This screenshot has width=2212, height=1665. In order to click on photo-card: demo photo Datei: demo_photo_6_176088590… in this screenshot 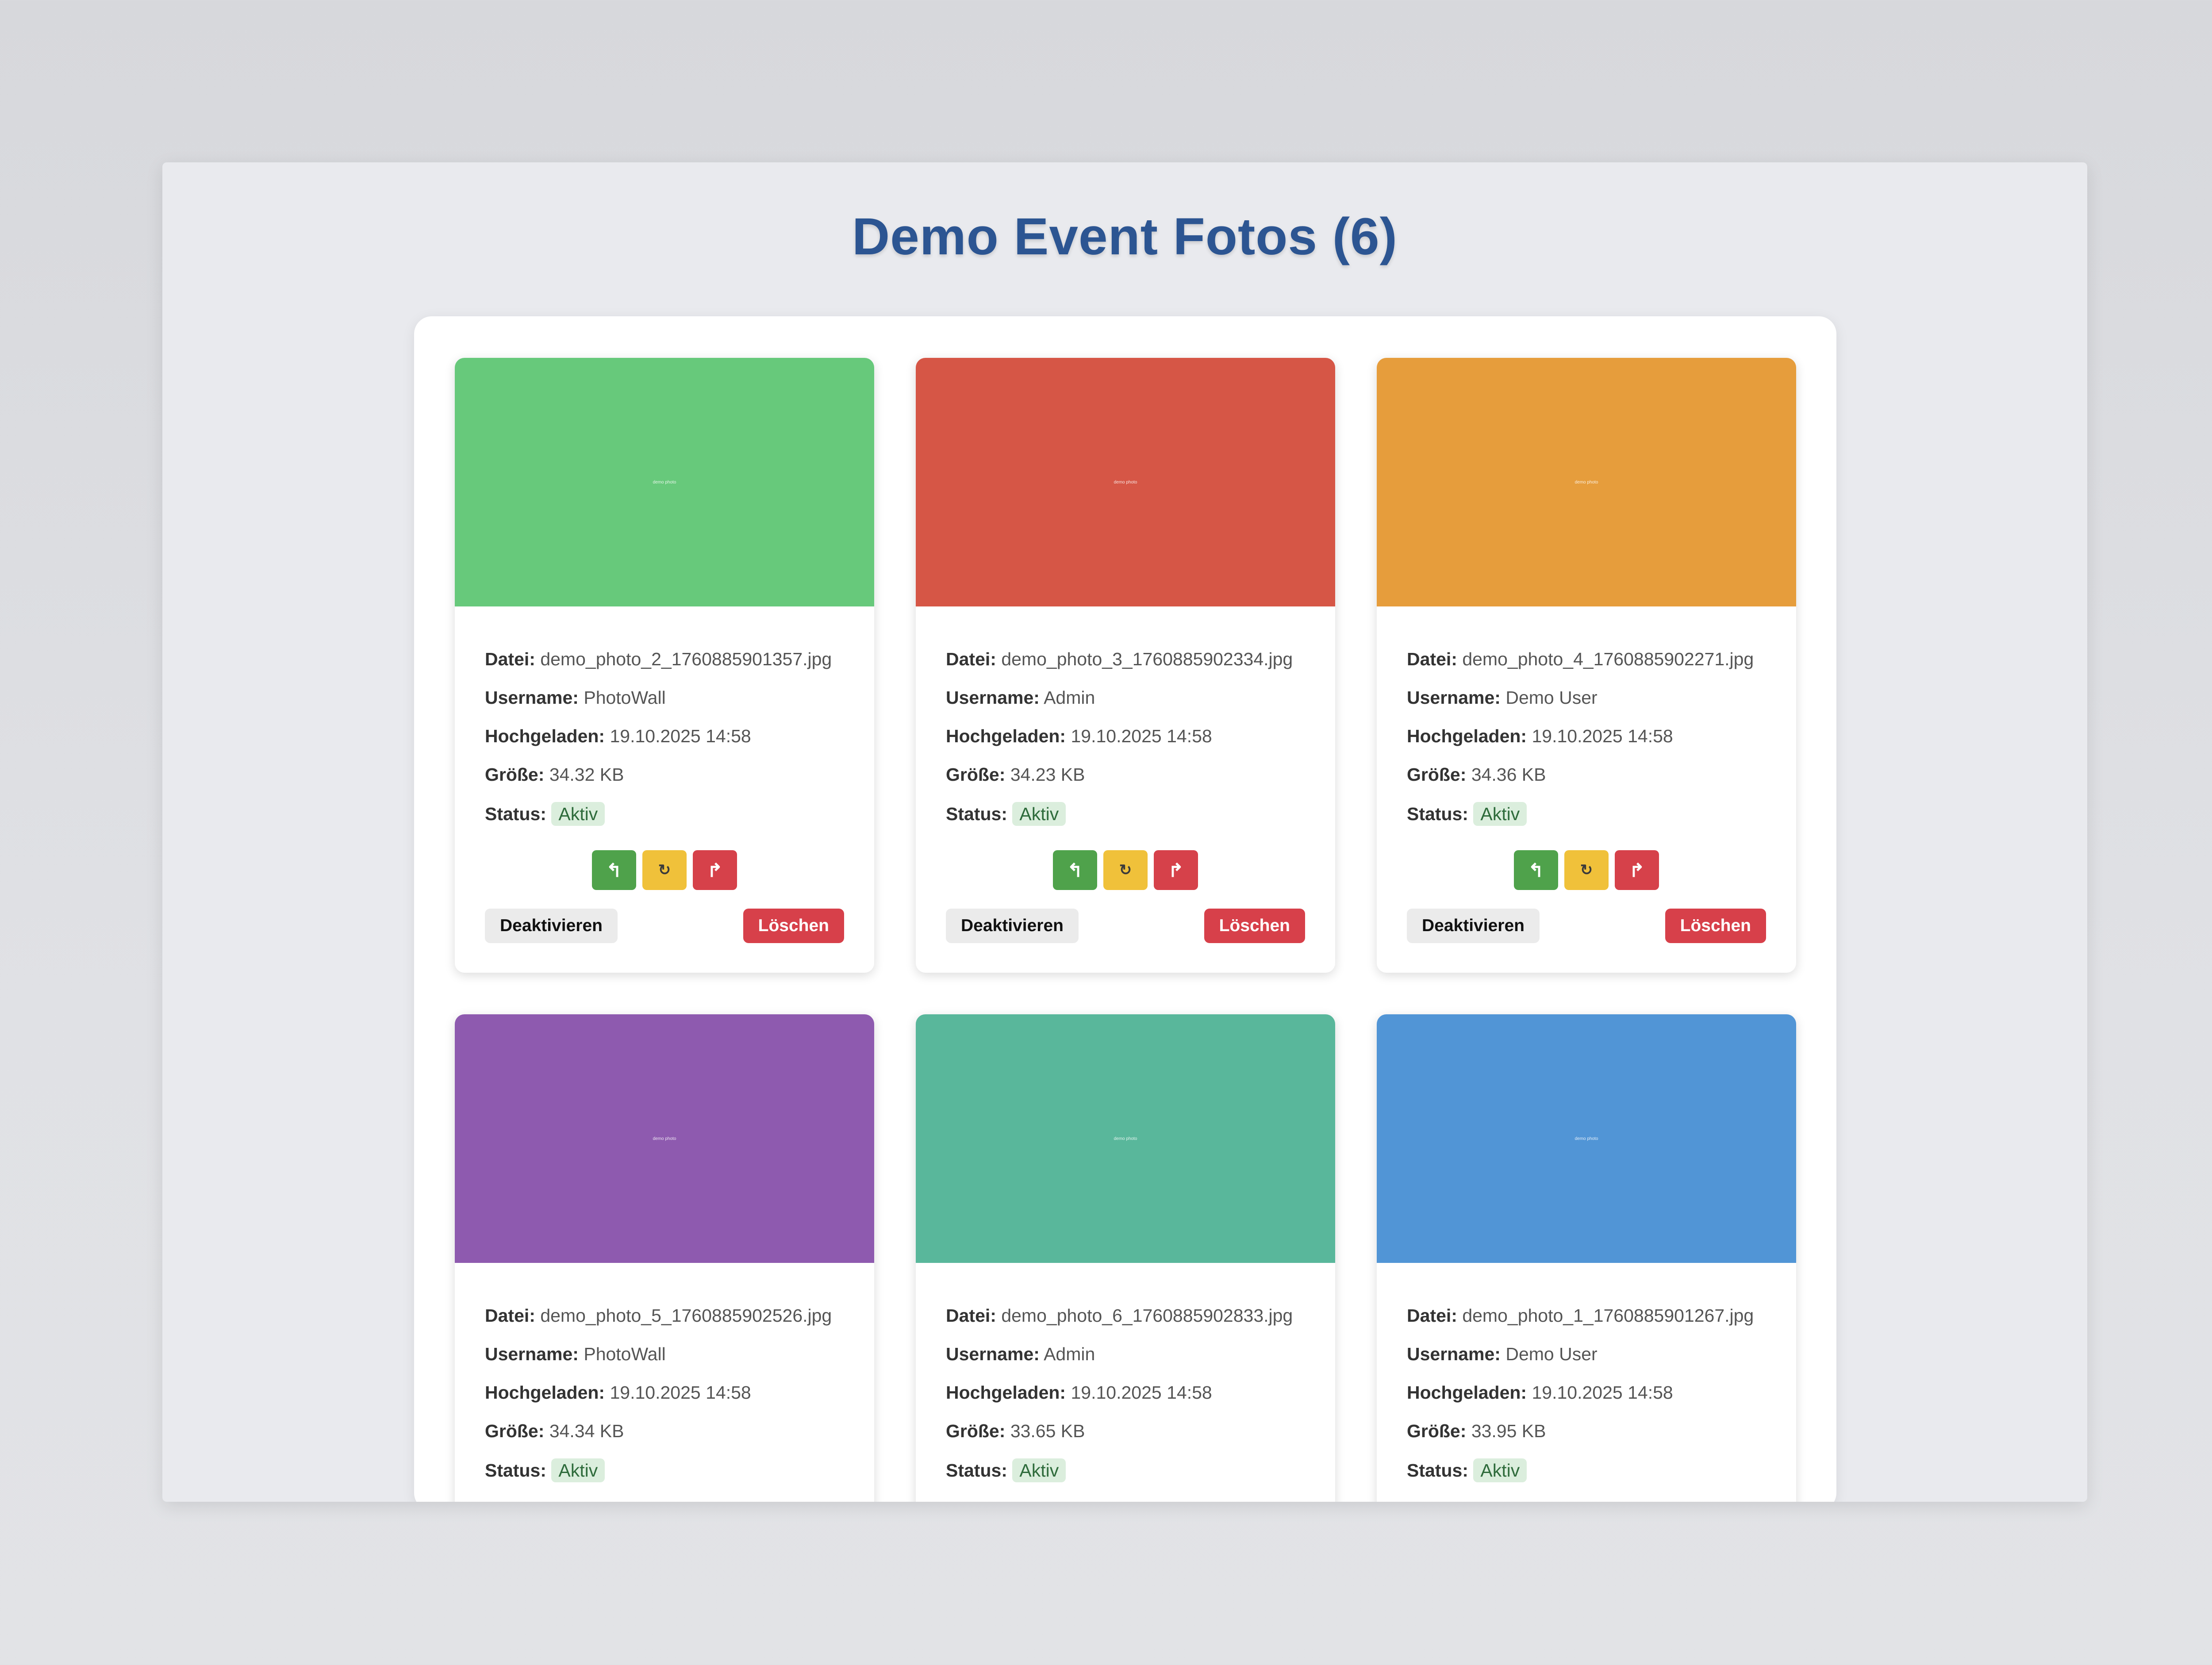, I will do `click(1126, 1258)`.